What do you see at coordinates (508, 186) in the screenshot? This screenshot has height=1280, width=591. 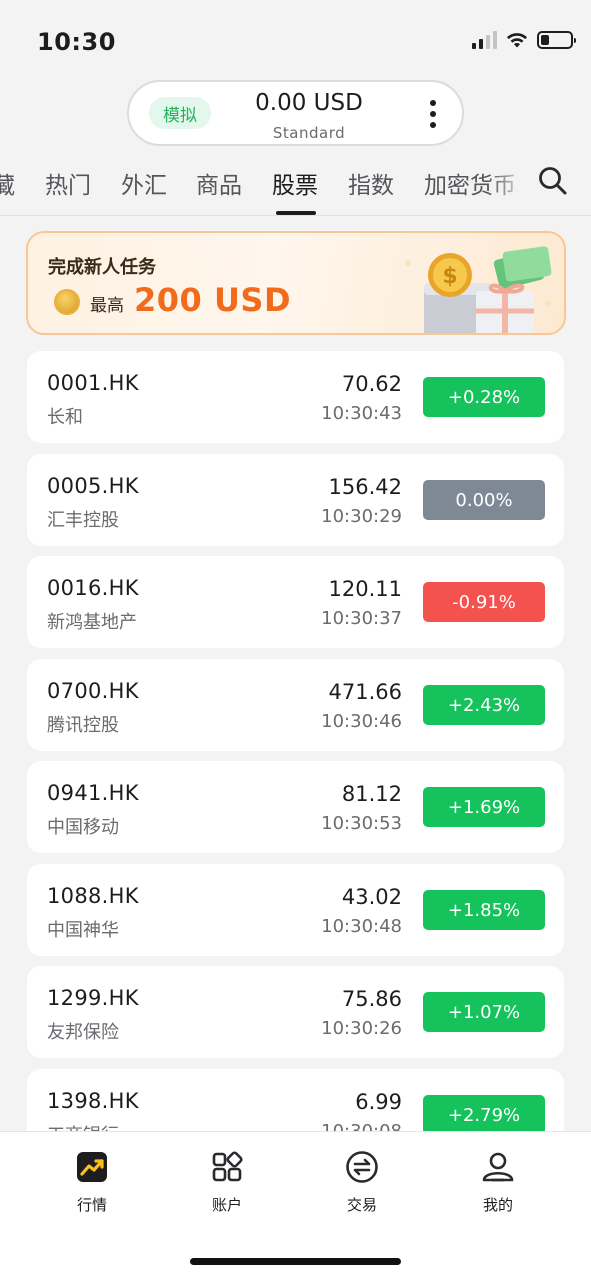 I see `tab-overflow-fade` at bounding box center [508, 186].